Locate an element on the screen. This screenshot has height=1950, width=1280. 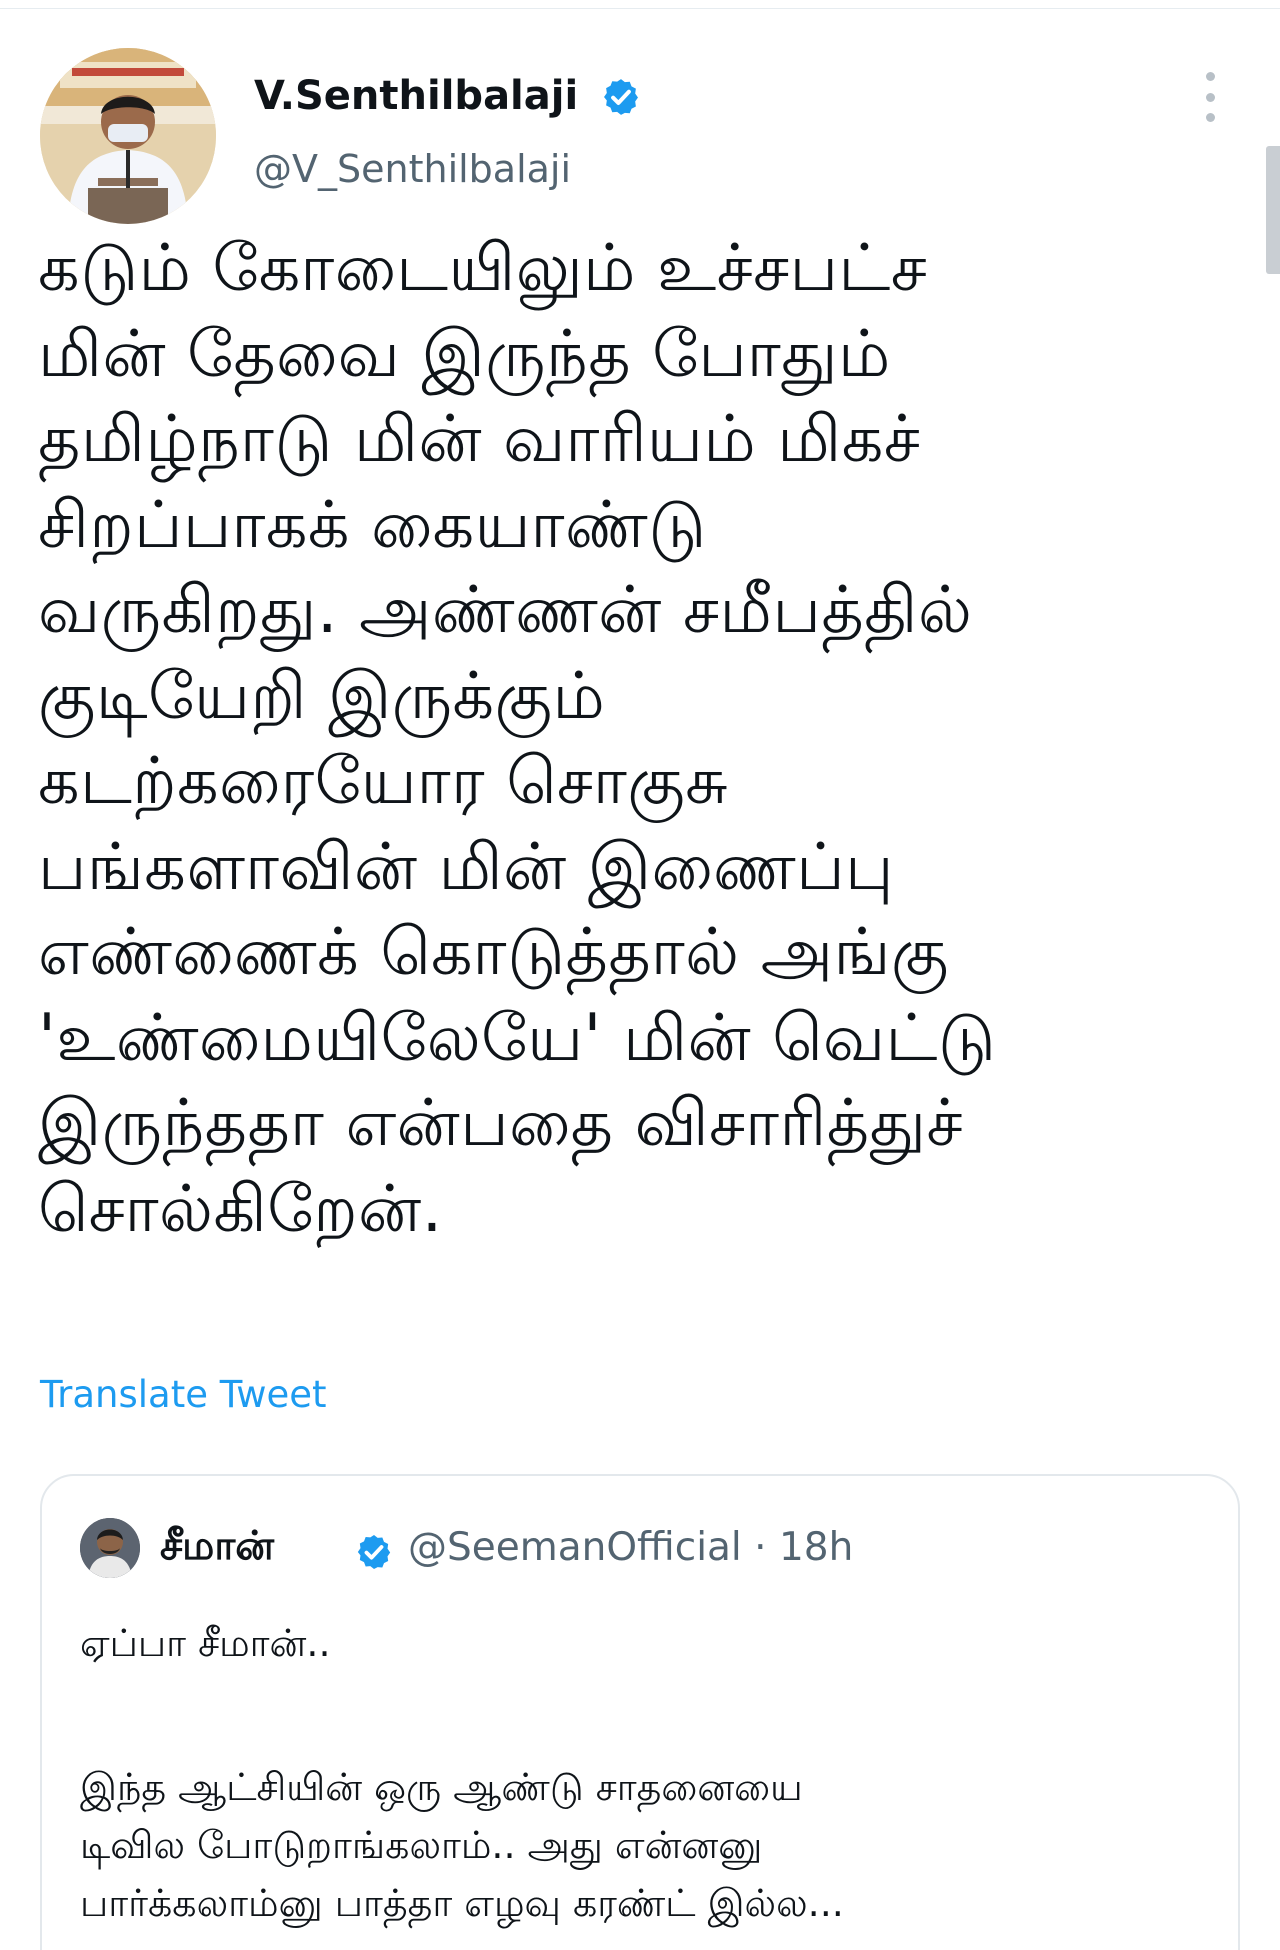
quoted-tweet-line: டிவில போடுறாங்கலாம்.. அது என்னனு is located at coordinates (421, 1845).